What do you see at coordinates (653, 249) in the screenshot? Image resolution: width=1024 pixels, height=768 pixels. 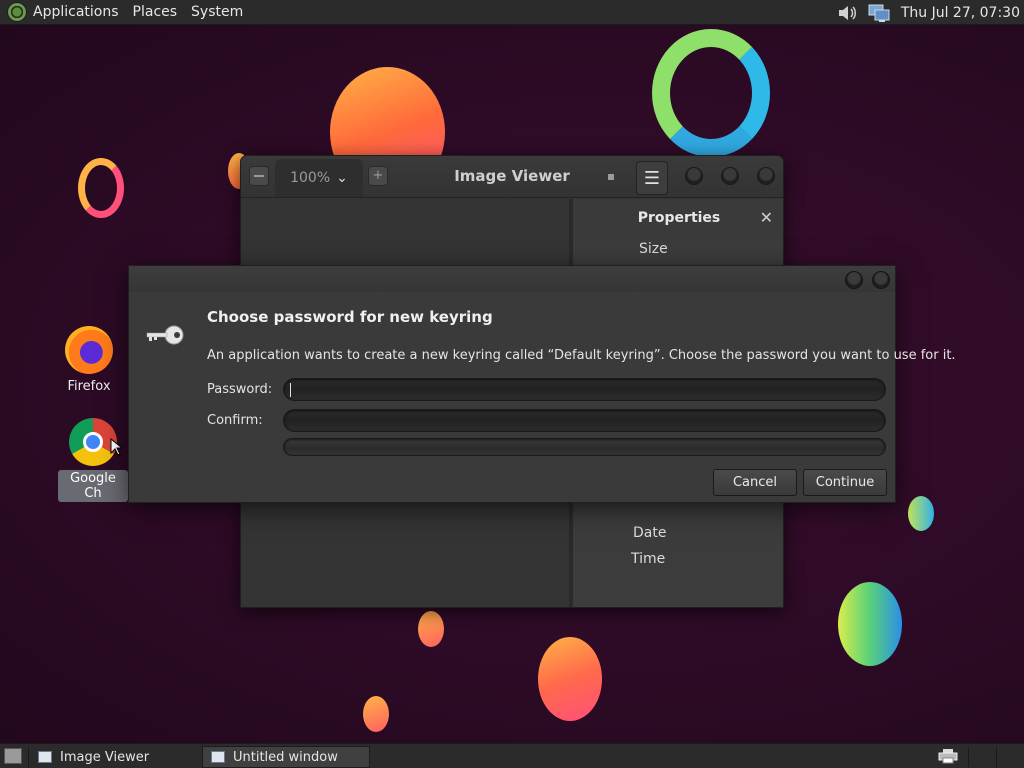 I see `property-size: Size` at bounding box center [653, 249].